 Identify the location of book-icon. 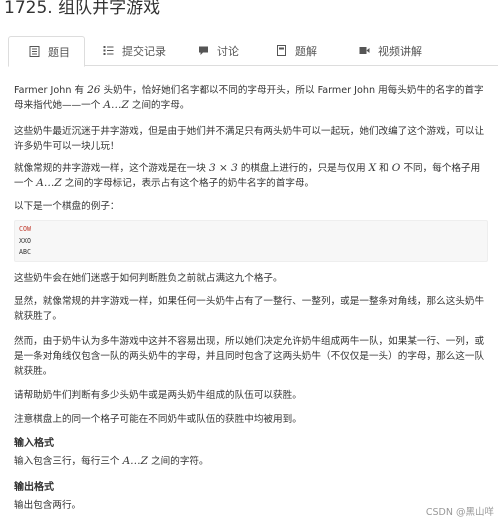
(281, 50).